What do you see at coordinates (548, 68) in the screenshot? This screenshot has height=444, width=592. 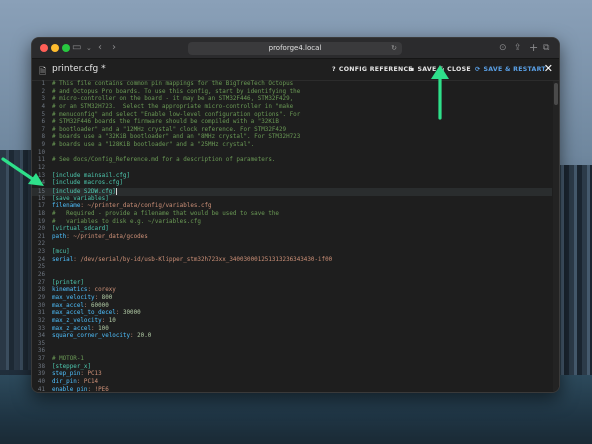 I see `close-icon: ✕` at bounding box center [548, 68].